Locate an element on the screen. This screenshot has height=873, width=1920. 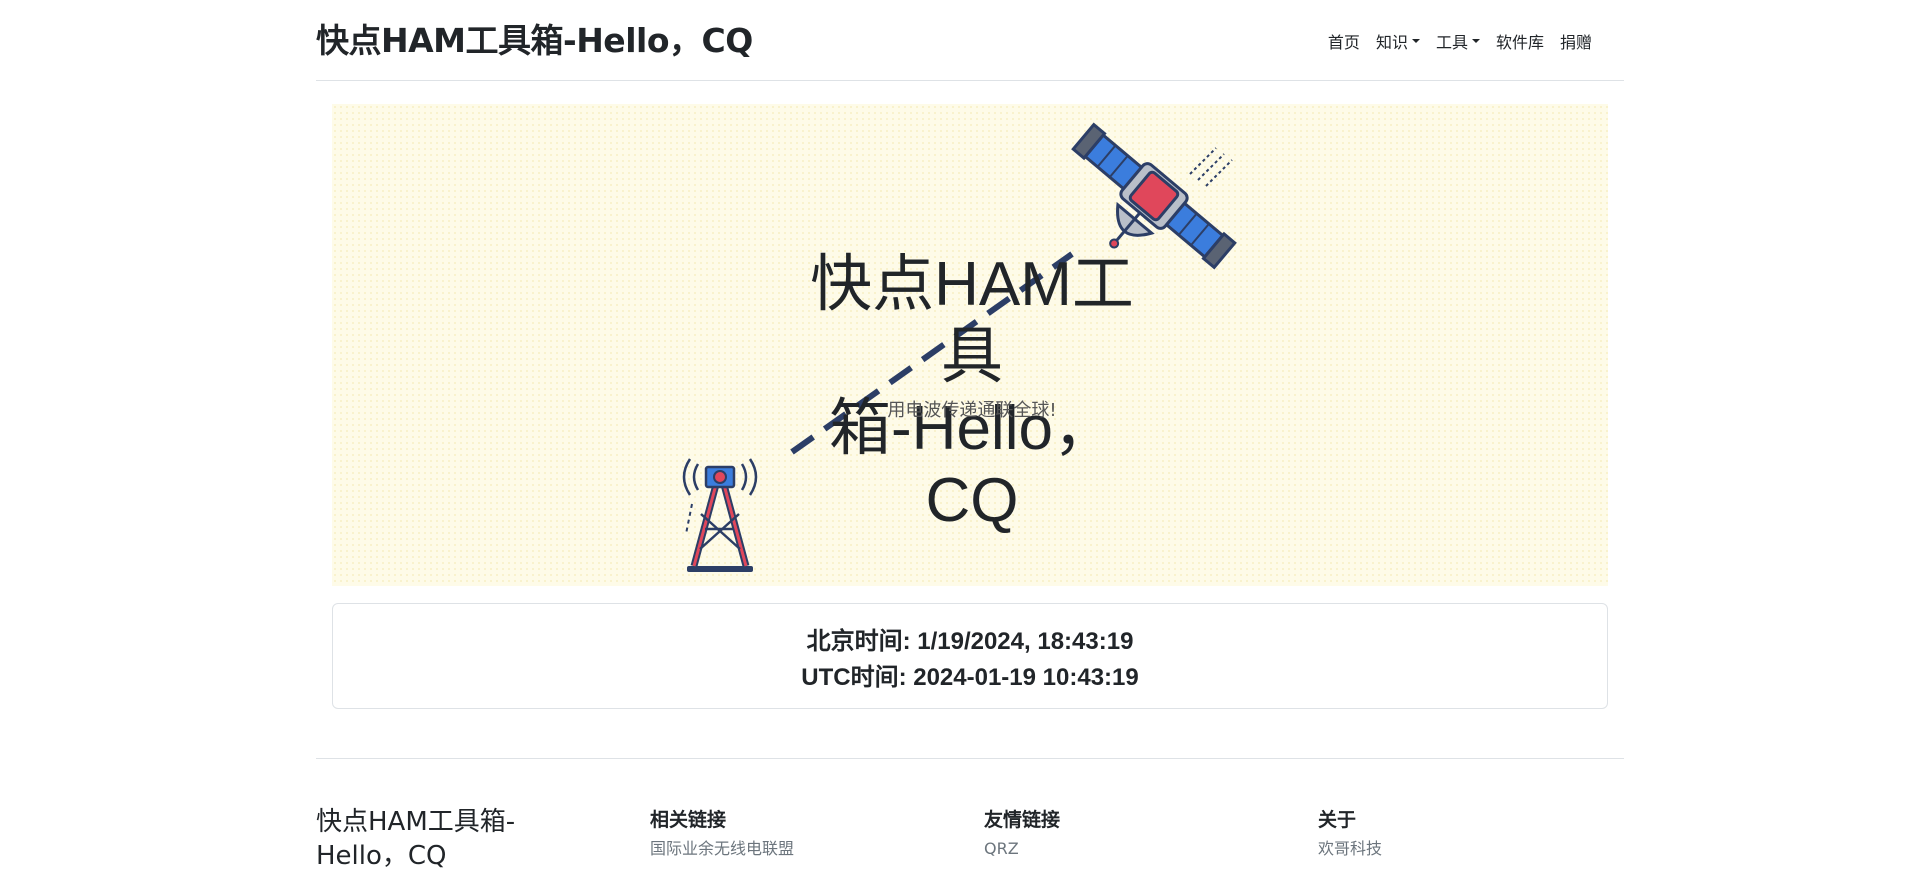
footer-col-about: 关于 欢哥科技 is located at coordinates (1350, 834).